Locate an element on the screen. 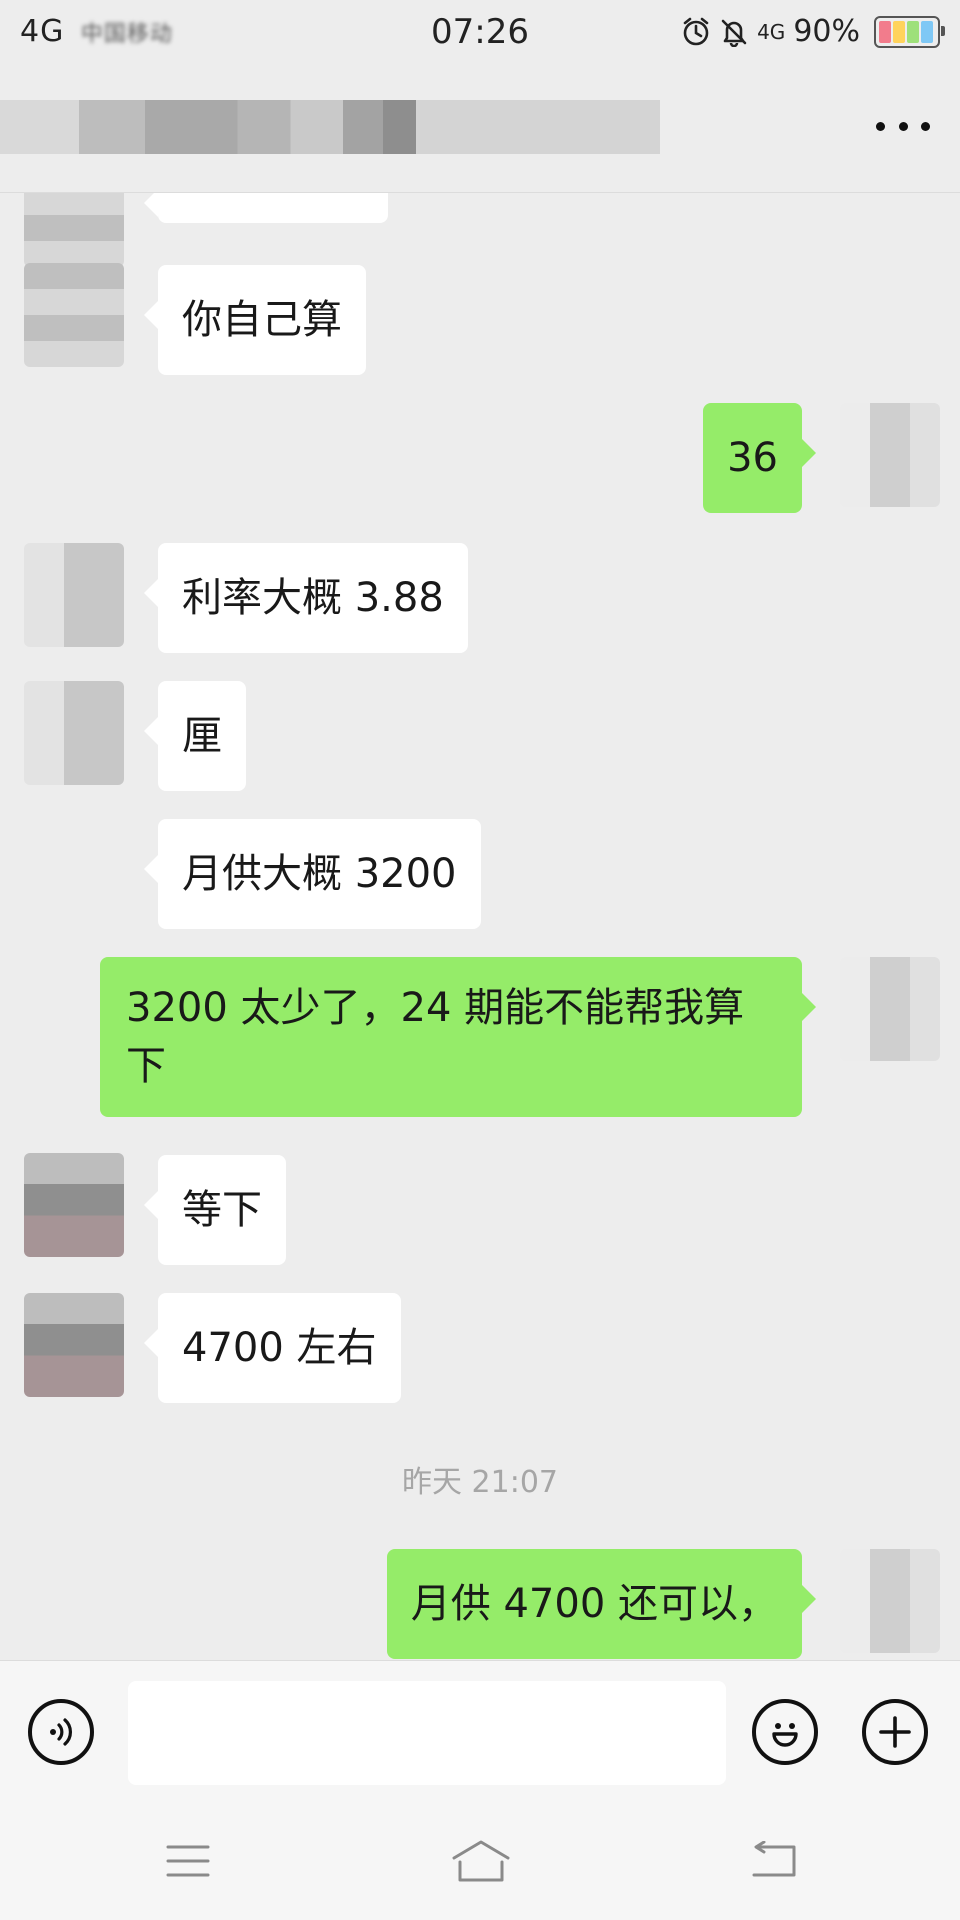 This screenshot has height=1920, width=960. chat-title-redacted is located at coordinates (330, 127).